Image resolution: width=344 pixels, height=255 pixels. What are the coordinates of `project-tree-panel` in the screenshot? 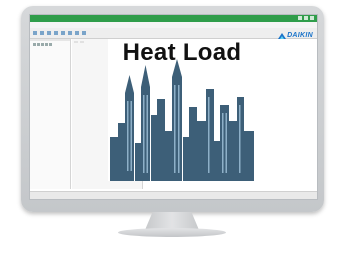 It's located at (50, 114).